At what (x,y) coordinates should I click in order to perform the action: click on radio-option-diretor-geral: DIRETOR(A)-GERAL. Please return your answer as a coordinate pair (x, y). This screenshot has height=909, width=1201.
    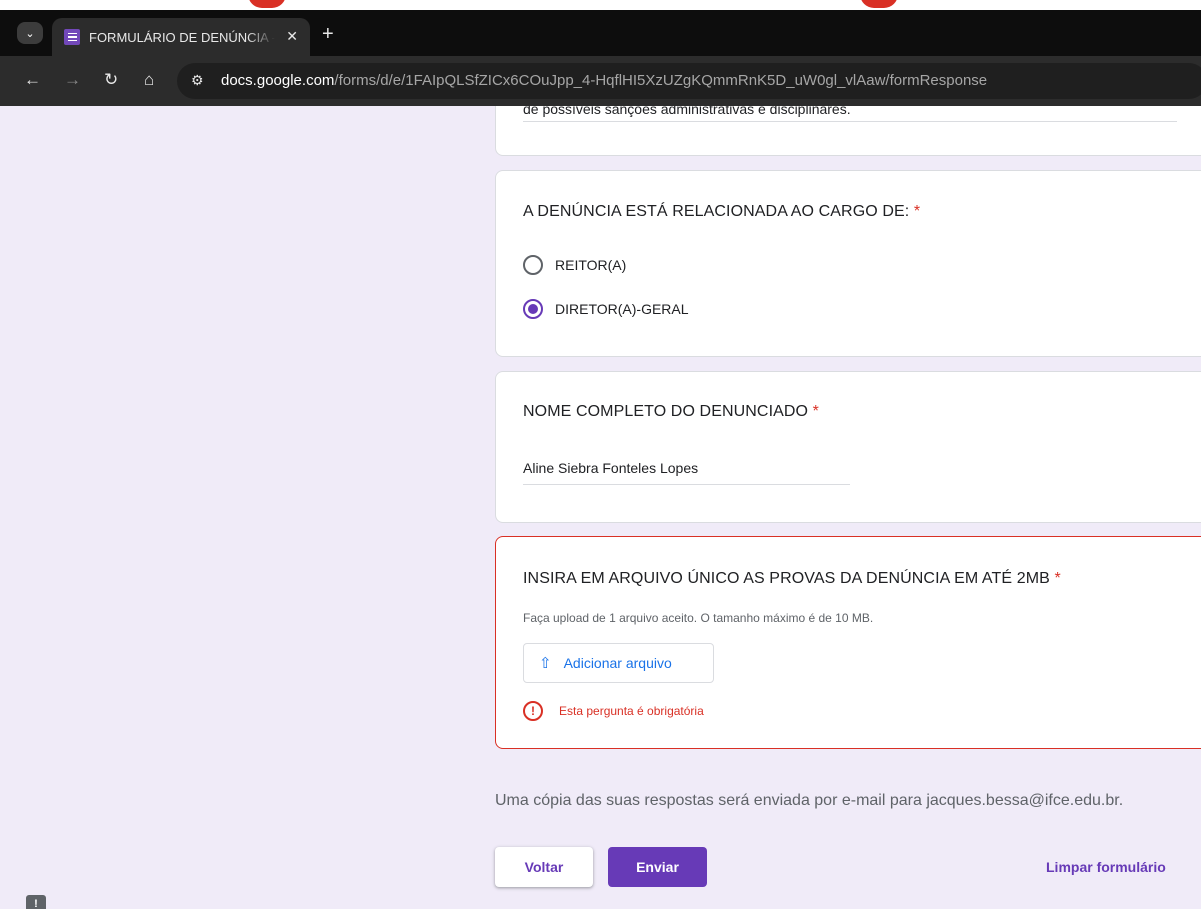
    Looking at the image, I should click on (606, 309).